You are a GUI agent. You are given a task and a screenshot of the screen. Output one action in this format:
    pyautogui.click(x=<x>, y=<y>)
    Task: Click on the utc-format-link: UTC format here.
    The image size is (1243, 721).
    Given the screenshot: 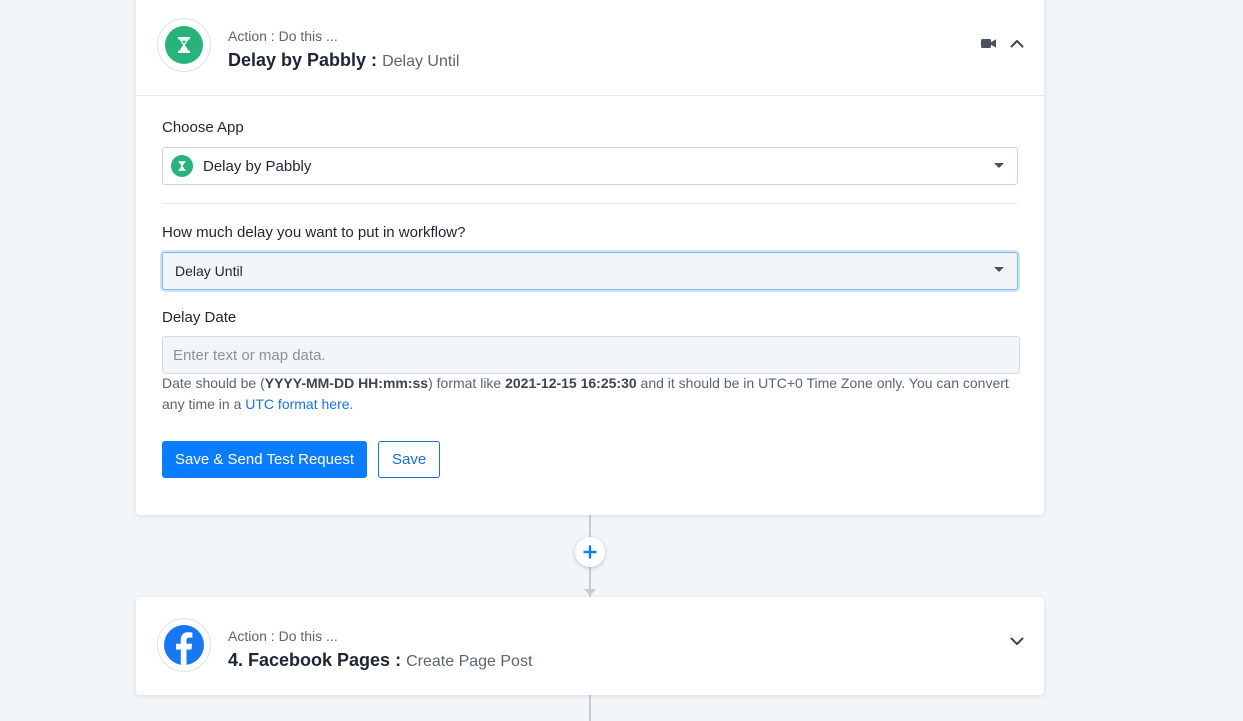 What is the action you would take?
    pyautogui.click(x=299, y=404)
    